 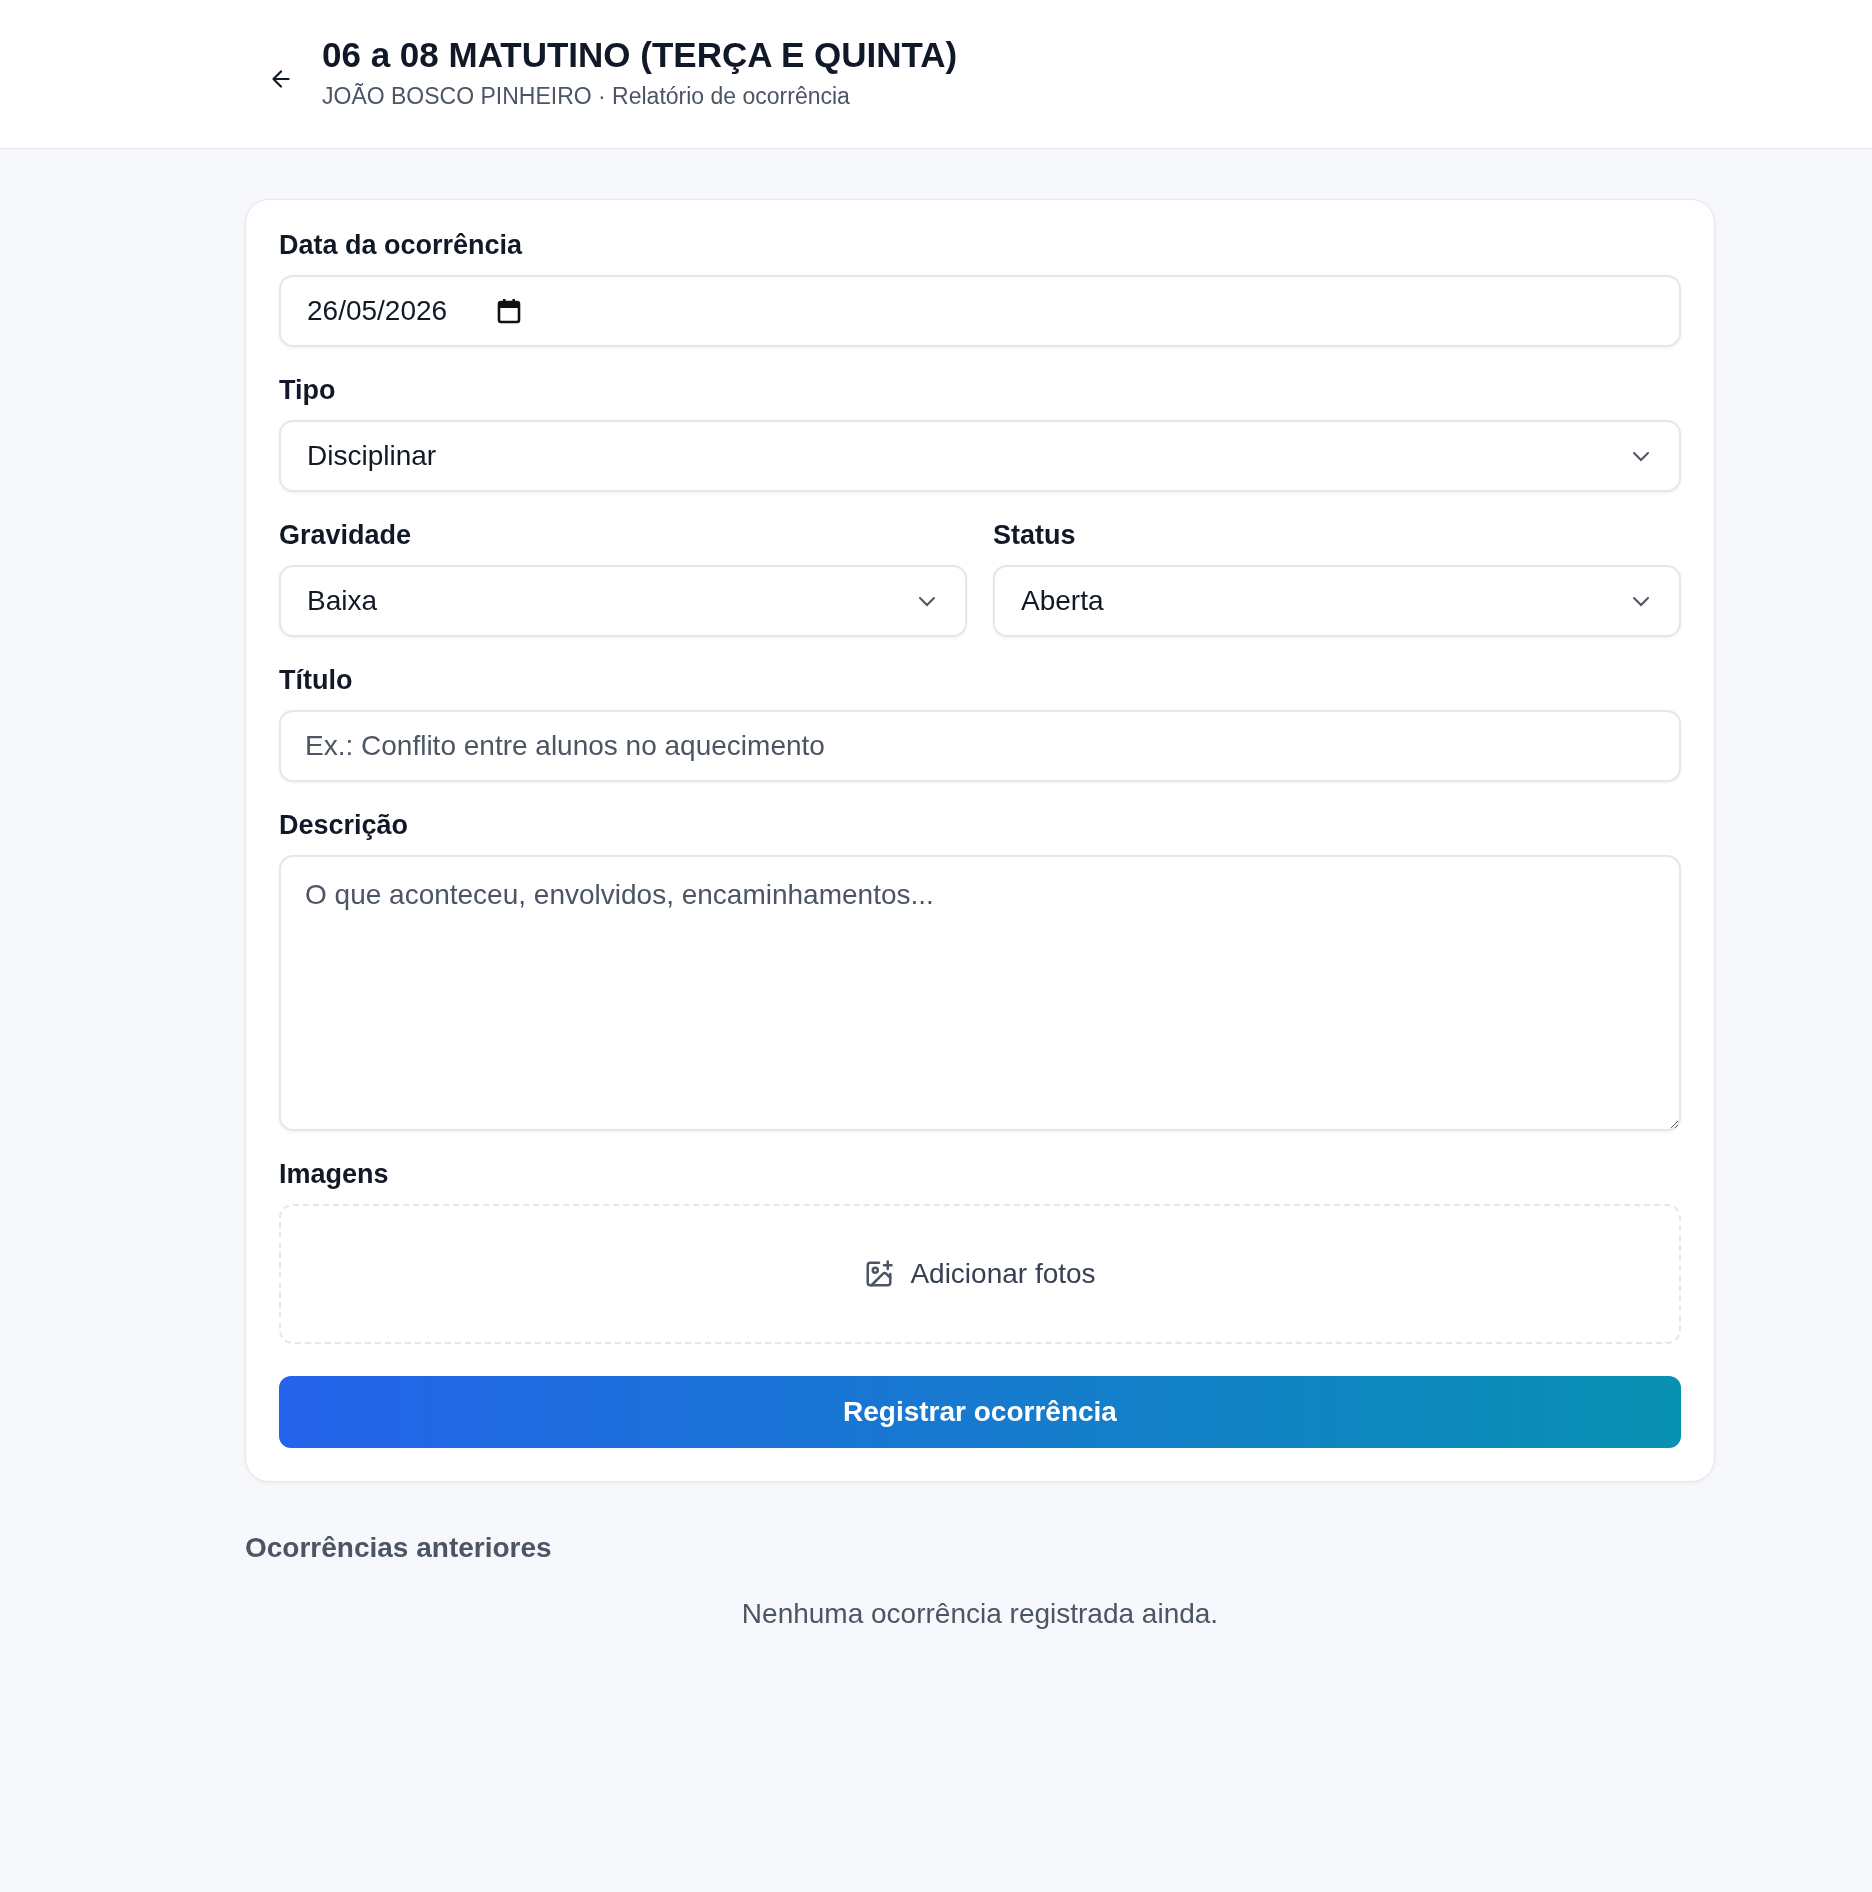 I want to click on page-subtitle: JOÃO BOSCO PINHEIRO · Relatório de ocorrência, so click(x=586, y=96).